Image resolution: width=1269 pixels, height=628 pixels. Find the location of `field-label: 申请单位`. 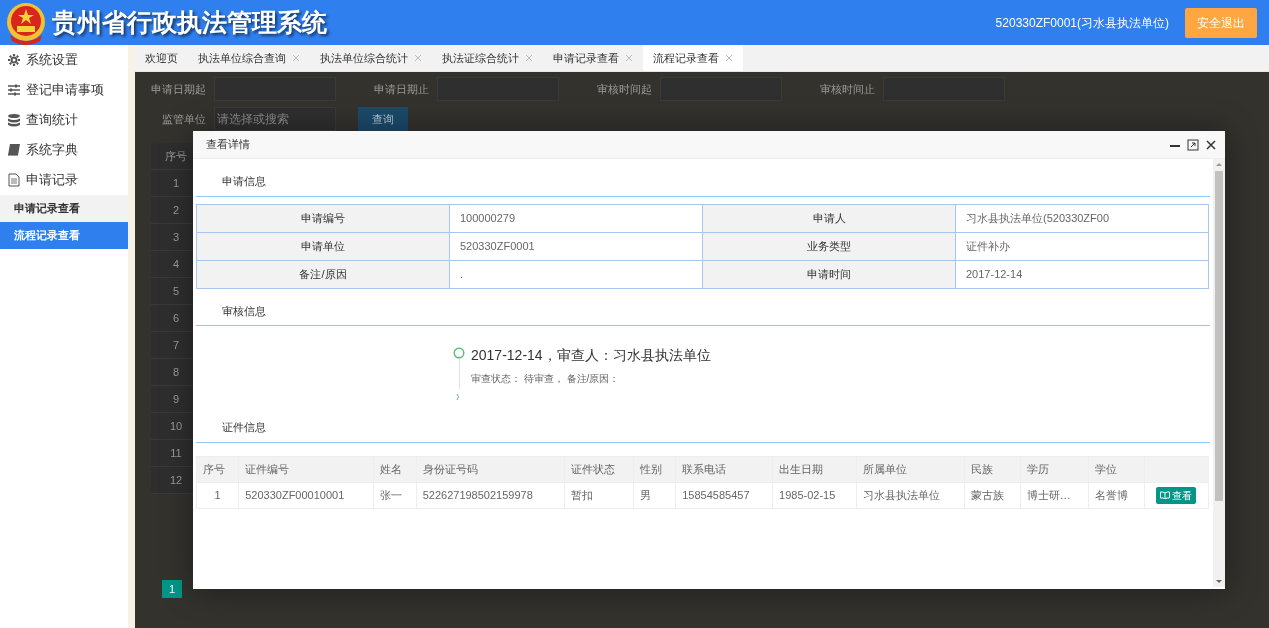

field-label: 申请单位 is located at coordinates (323, 246).